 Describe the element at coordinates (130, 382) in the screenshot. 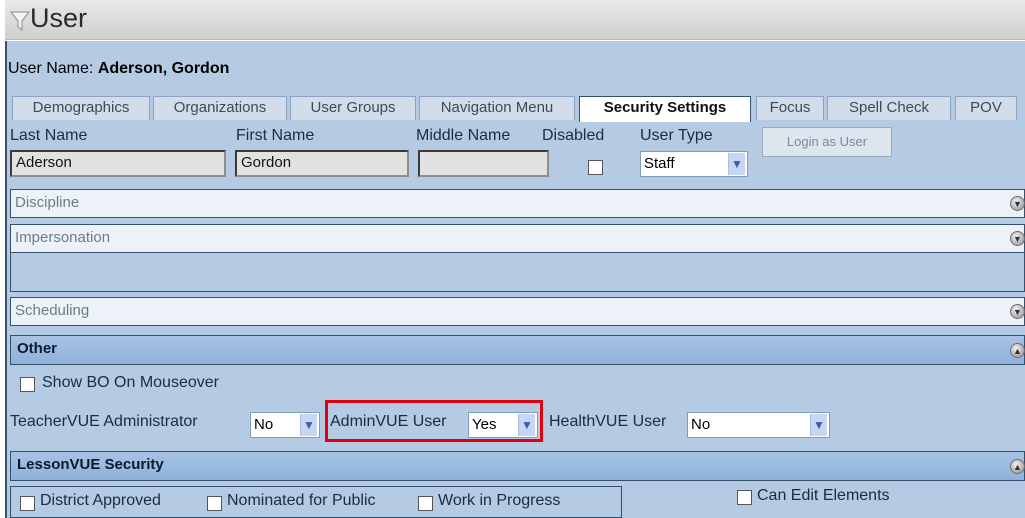

I see `show-bo-label: Show BO On Mouseover` at that location.